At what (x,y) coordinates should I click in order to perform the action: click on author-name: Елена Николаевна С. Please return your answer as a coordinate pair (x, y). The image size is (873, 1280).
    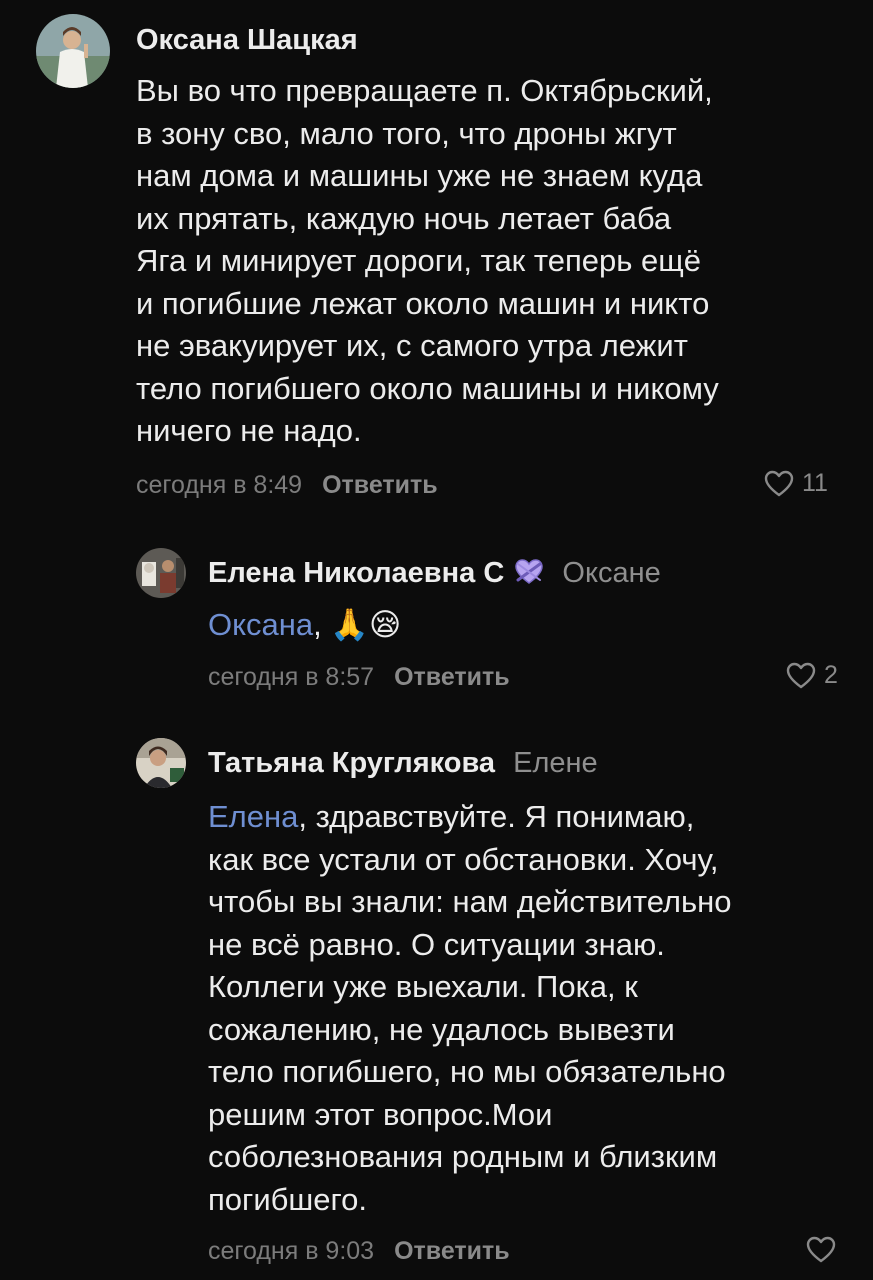
    Looking at the image, I should click on (356, 573).